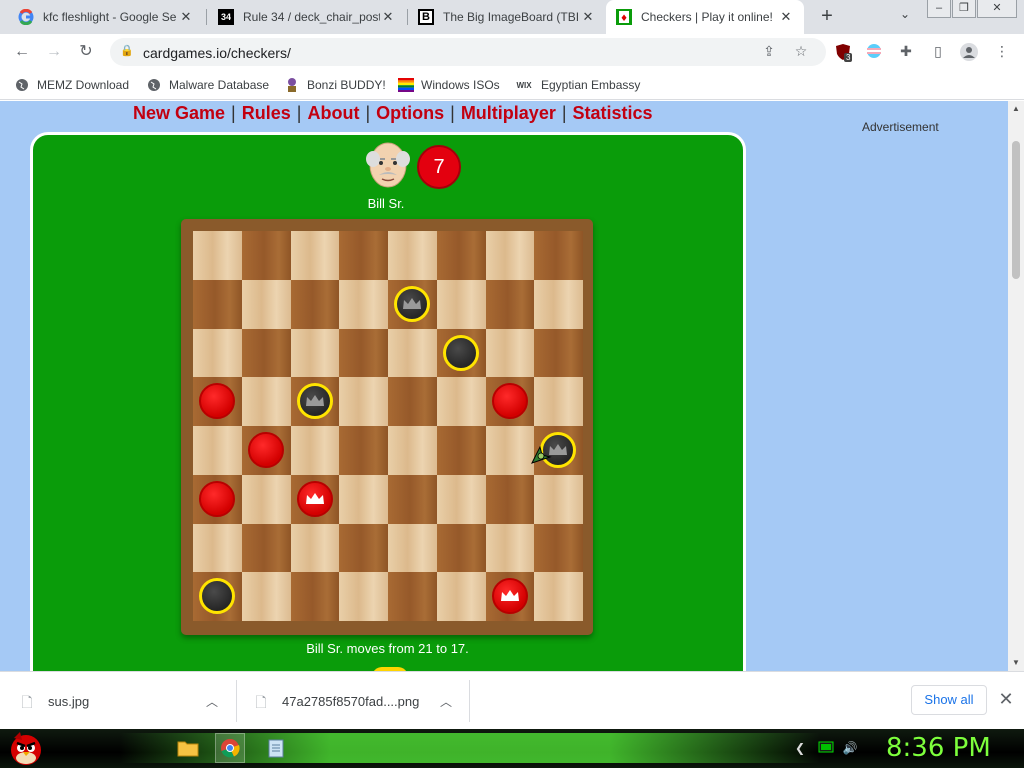 Image resolution: width=1024 pixels, height=771 pixels. Describe the element at coordinates (613, 113) in the screenshot. I see `statistics-link: Statistics` at that location.